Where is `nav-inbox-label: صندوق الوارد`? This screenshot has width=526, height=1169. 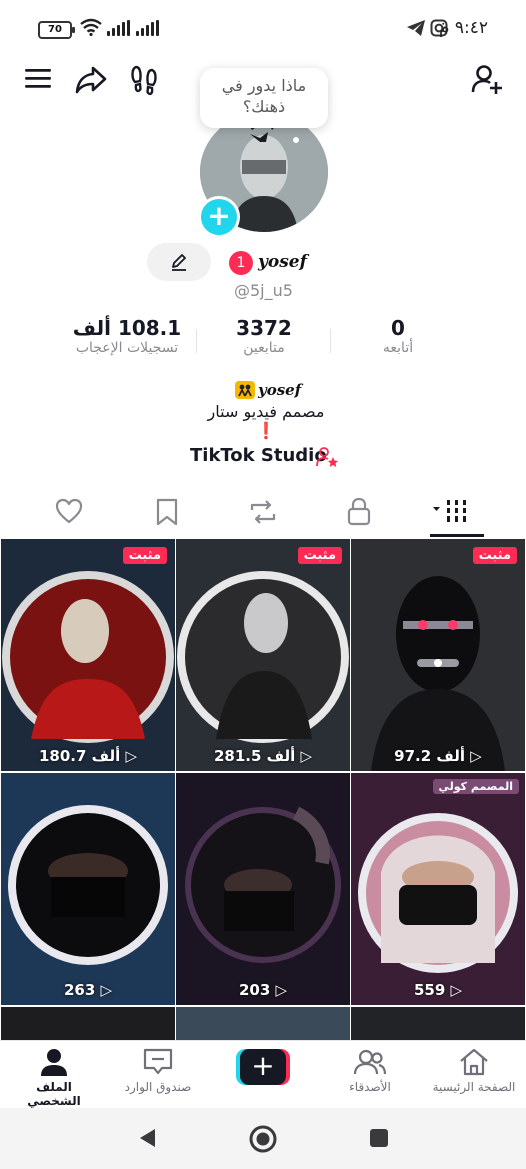 nav-inbox-label: صندوق الوارد is located at coordinates (158, 1087).